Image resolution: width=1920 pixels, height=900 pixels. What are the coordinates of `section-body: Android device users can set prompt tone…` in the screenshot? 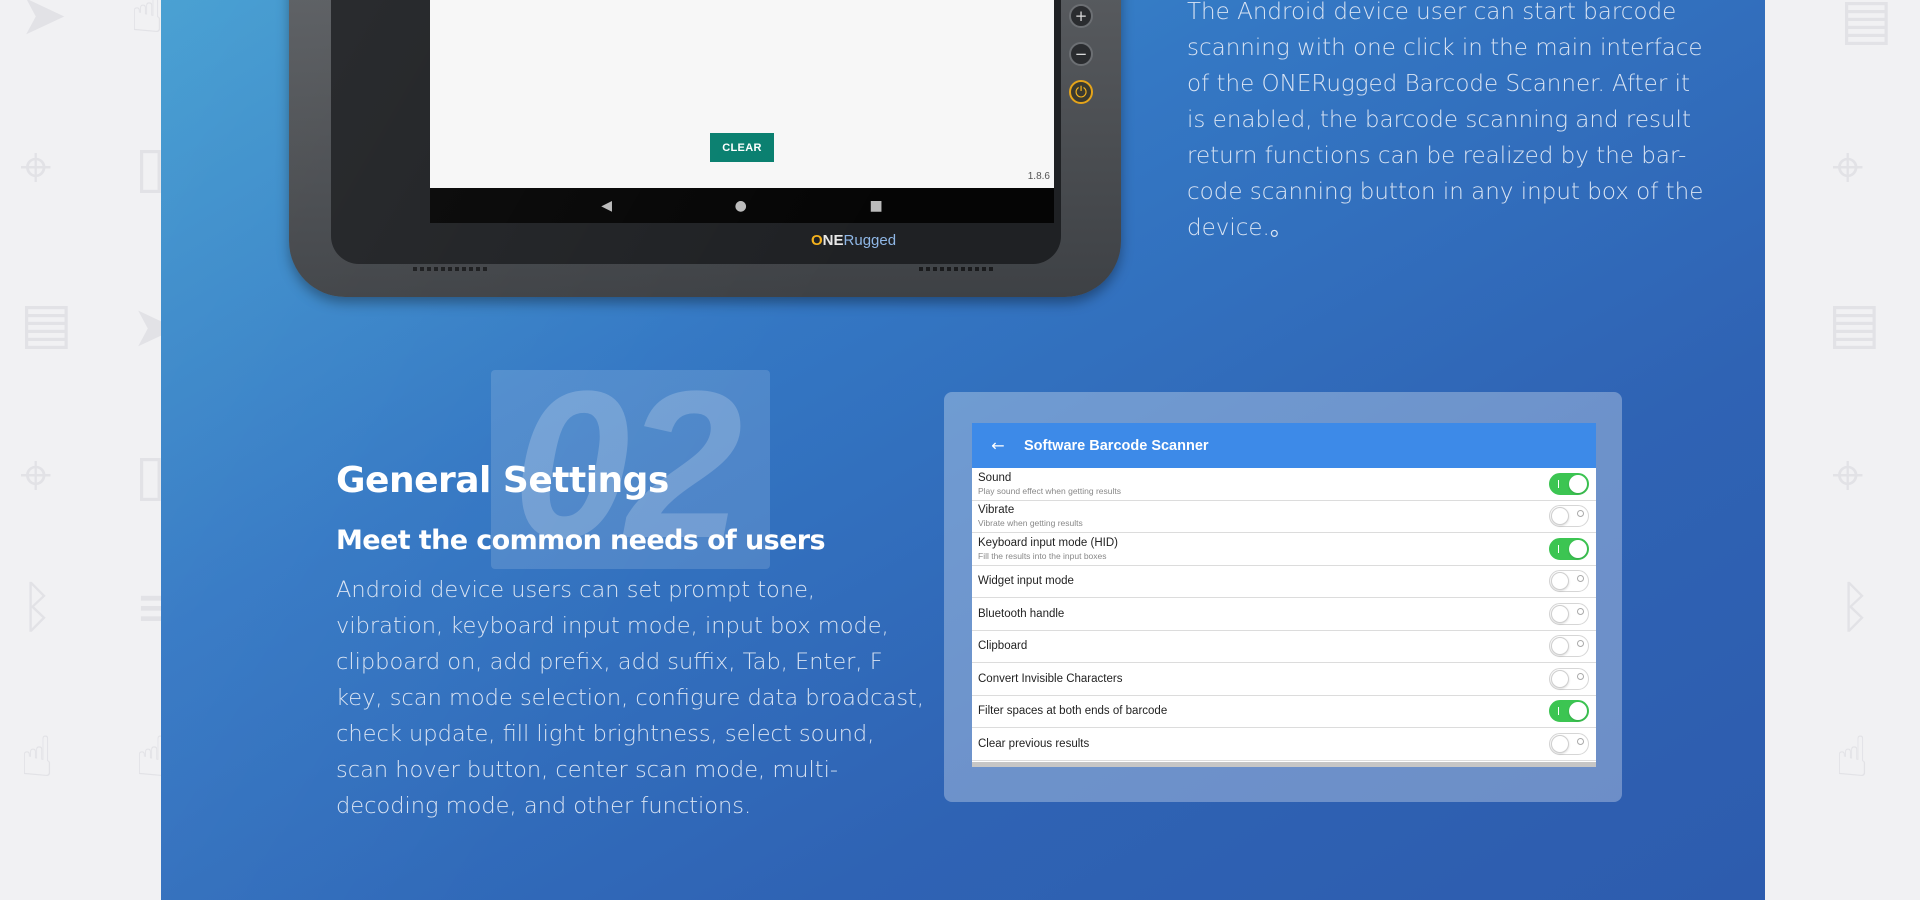 It's located at (630, 698).